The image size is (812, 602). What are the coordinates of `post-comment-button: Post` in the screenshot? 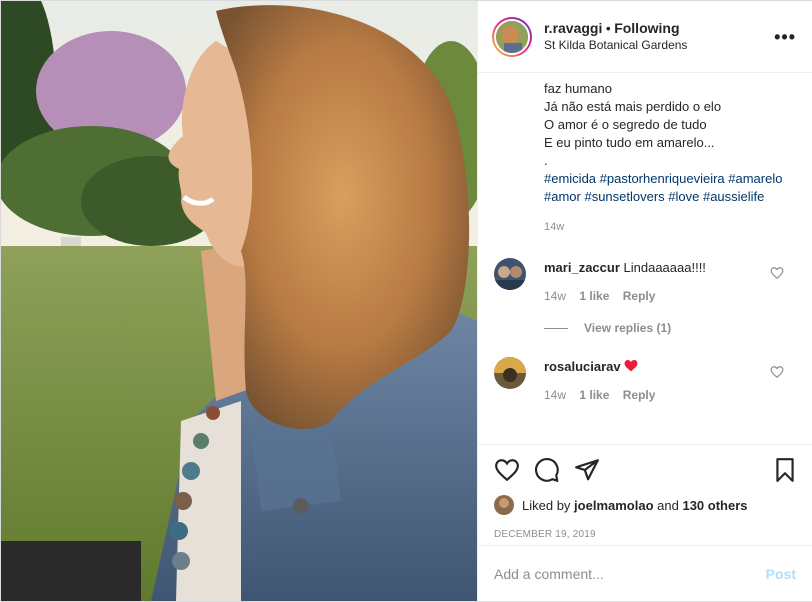 It's located at (781, 574).